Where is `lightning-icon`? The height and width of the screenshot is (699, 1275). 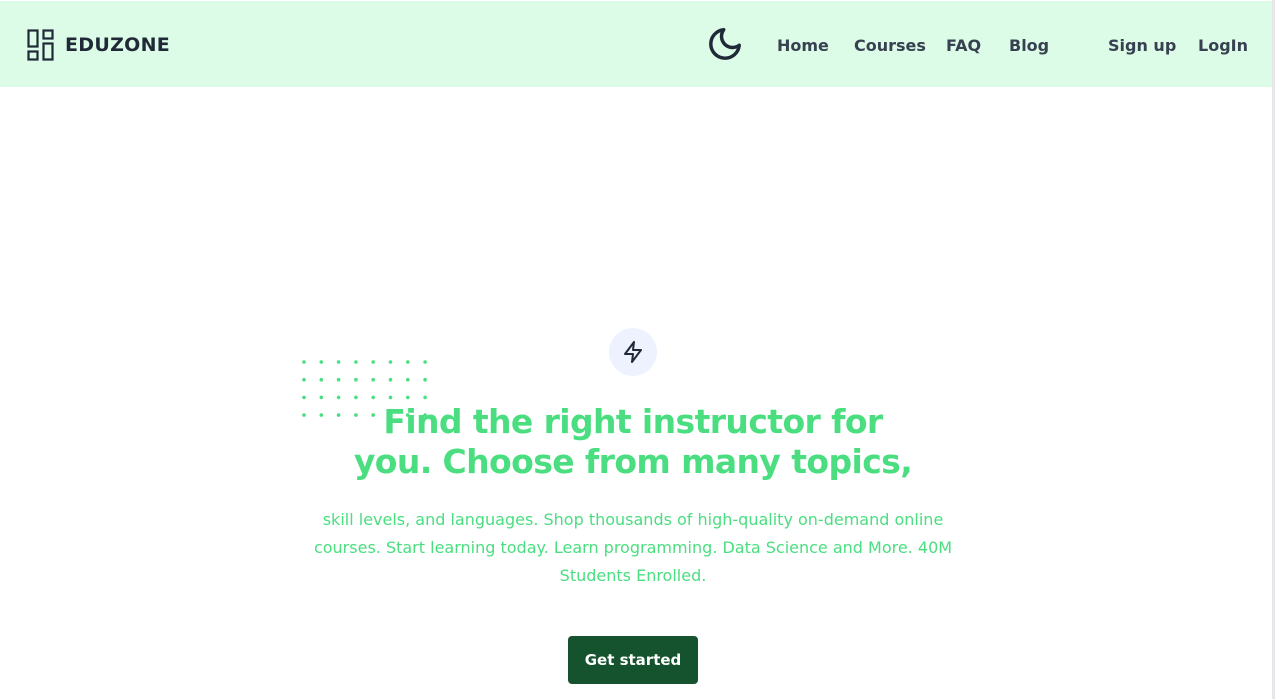
lightning-icon is located at coordinates (633, 352).